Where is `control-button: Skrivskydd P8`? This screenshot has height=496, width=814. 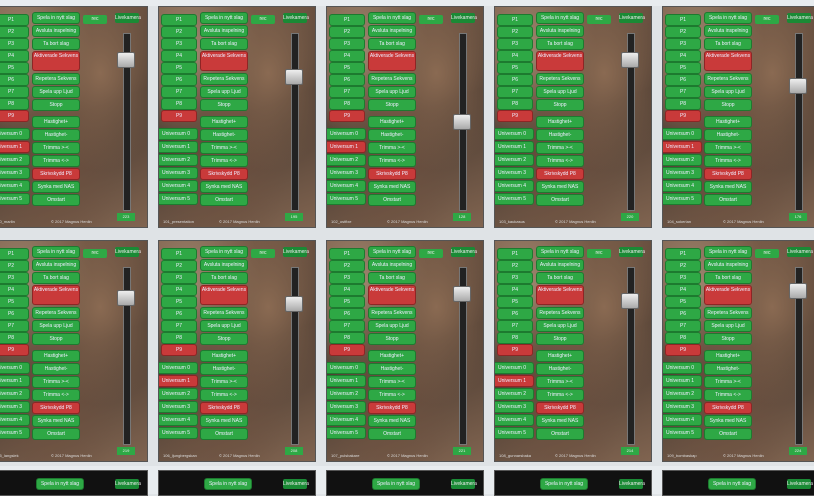 control-button: Skrivskydd P8 is located at coordinates (56, 408).